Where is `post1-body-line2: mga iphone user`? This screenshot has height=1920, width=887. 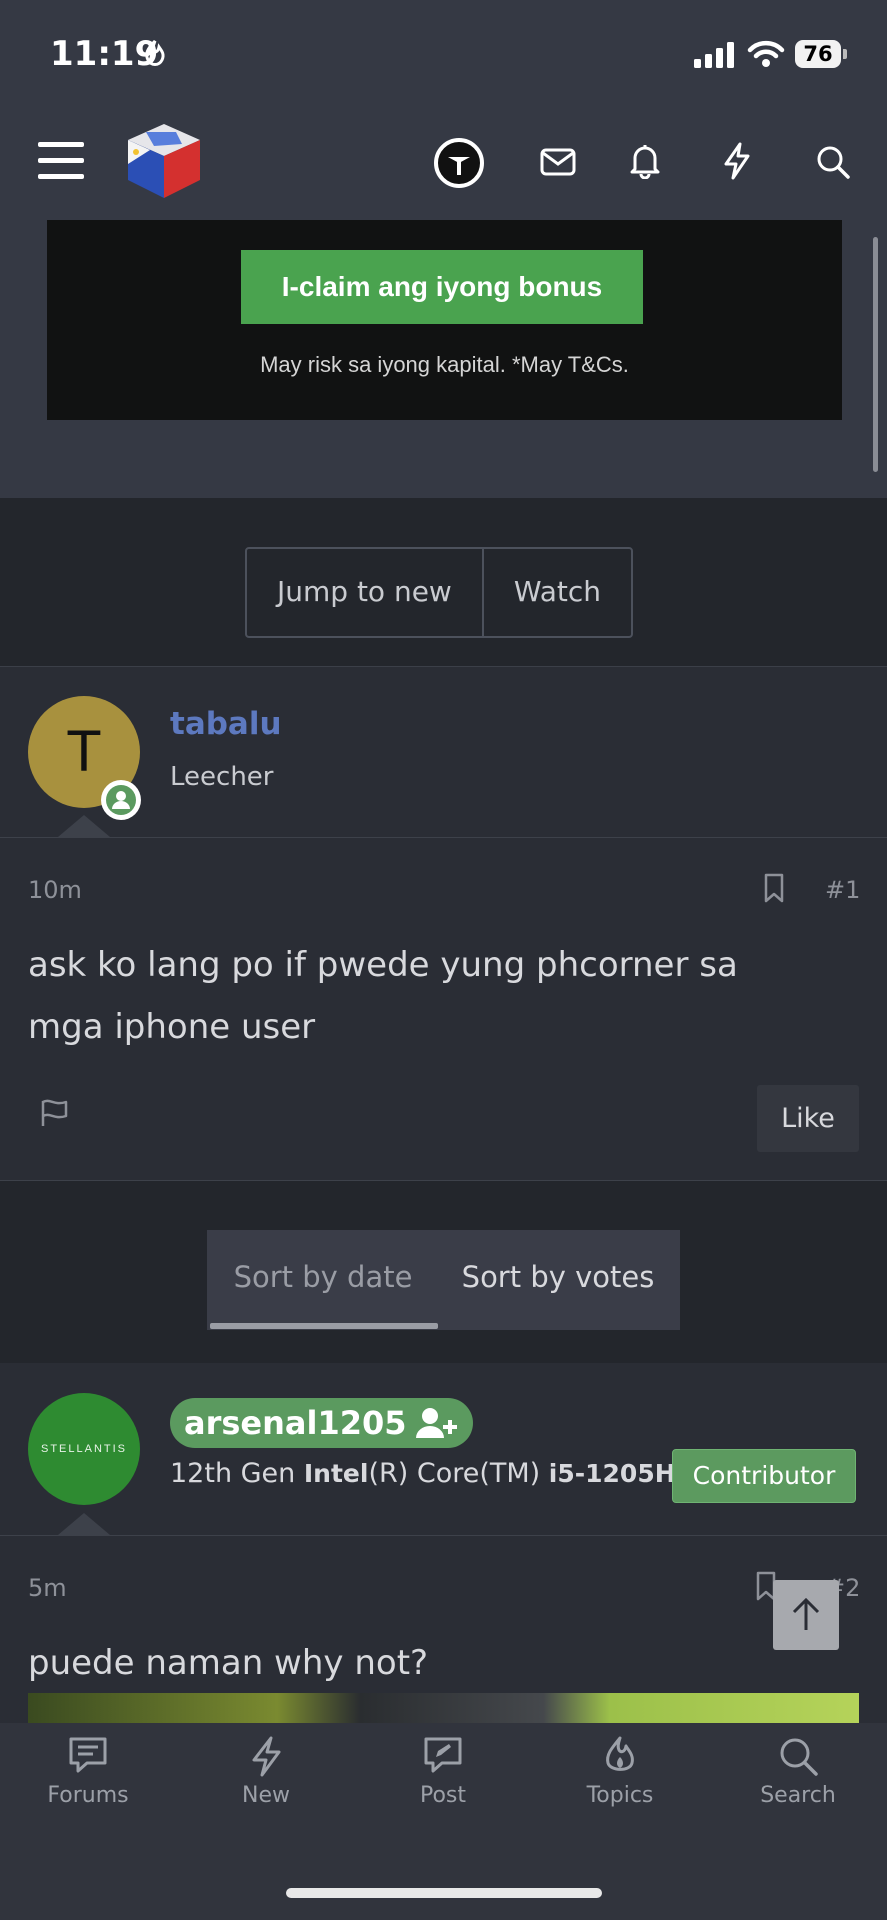 post1-body-line2: mga iphone user is located at coordinates (172, 1027).